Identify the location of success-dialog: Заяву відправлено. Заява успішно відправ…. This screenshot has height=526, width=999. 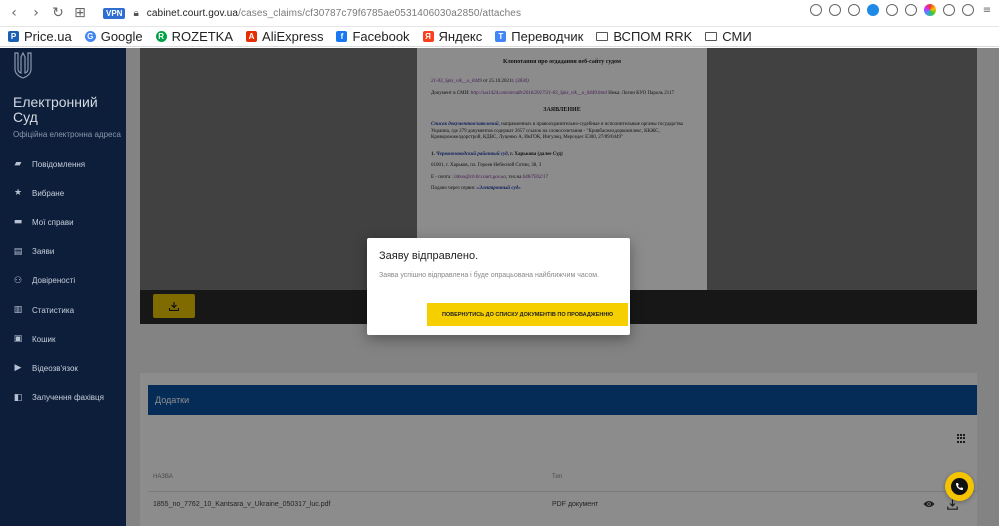
(498, 286).